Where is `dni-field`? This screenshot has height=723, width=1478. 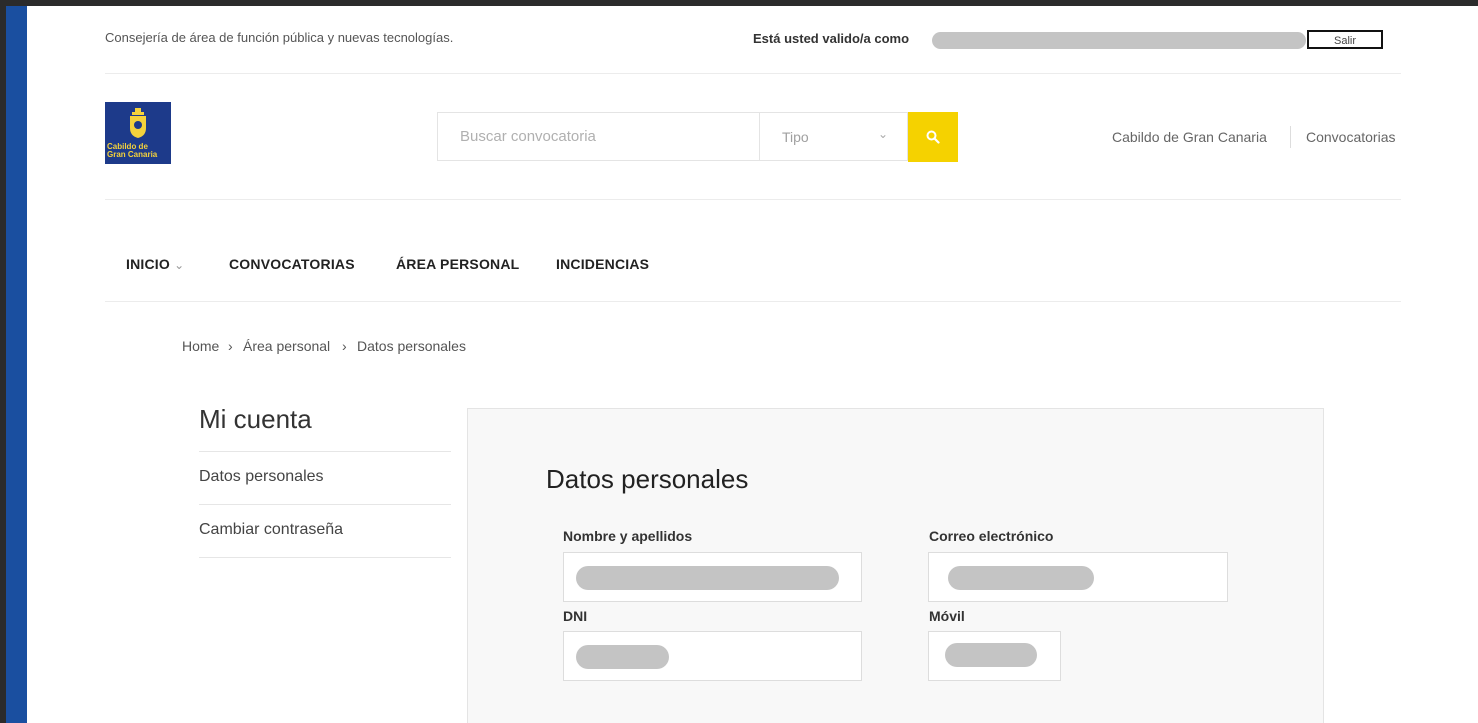 dni-field is located at coordinates (712, 656).